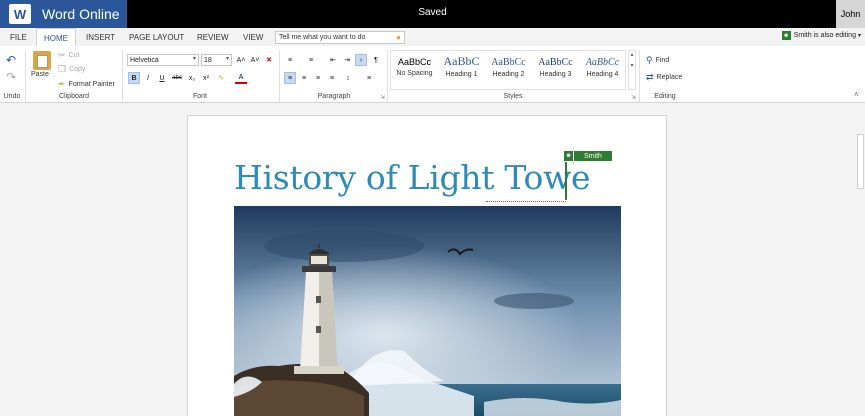  I want to click on undo-icon: ↶, so click(11, 60).